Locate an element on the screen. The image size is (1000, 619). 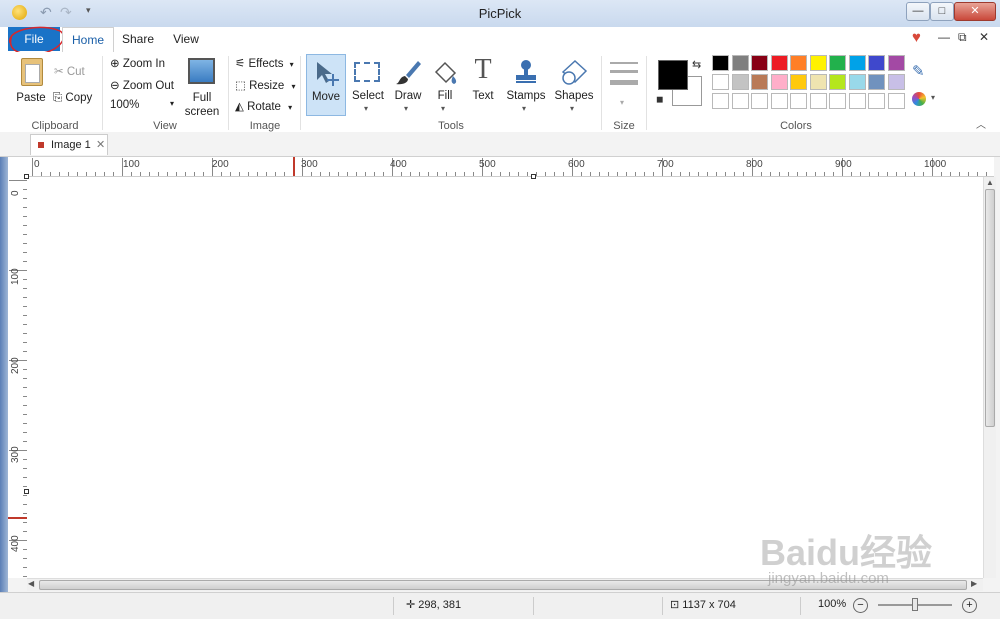
ribbon-minimize-icon: — is located at coordinates (944, 37).